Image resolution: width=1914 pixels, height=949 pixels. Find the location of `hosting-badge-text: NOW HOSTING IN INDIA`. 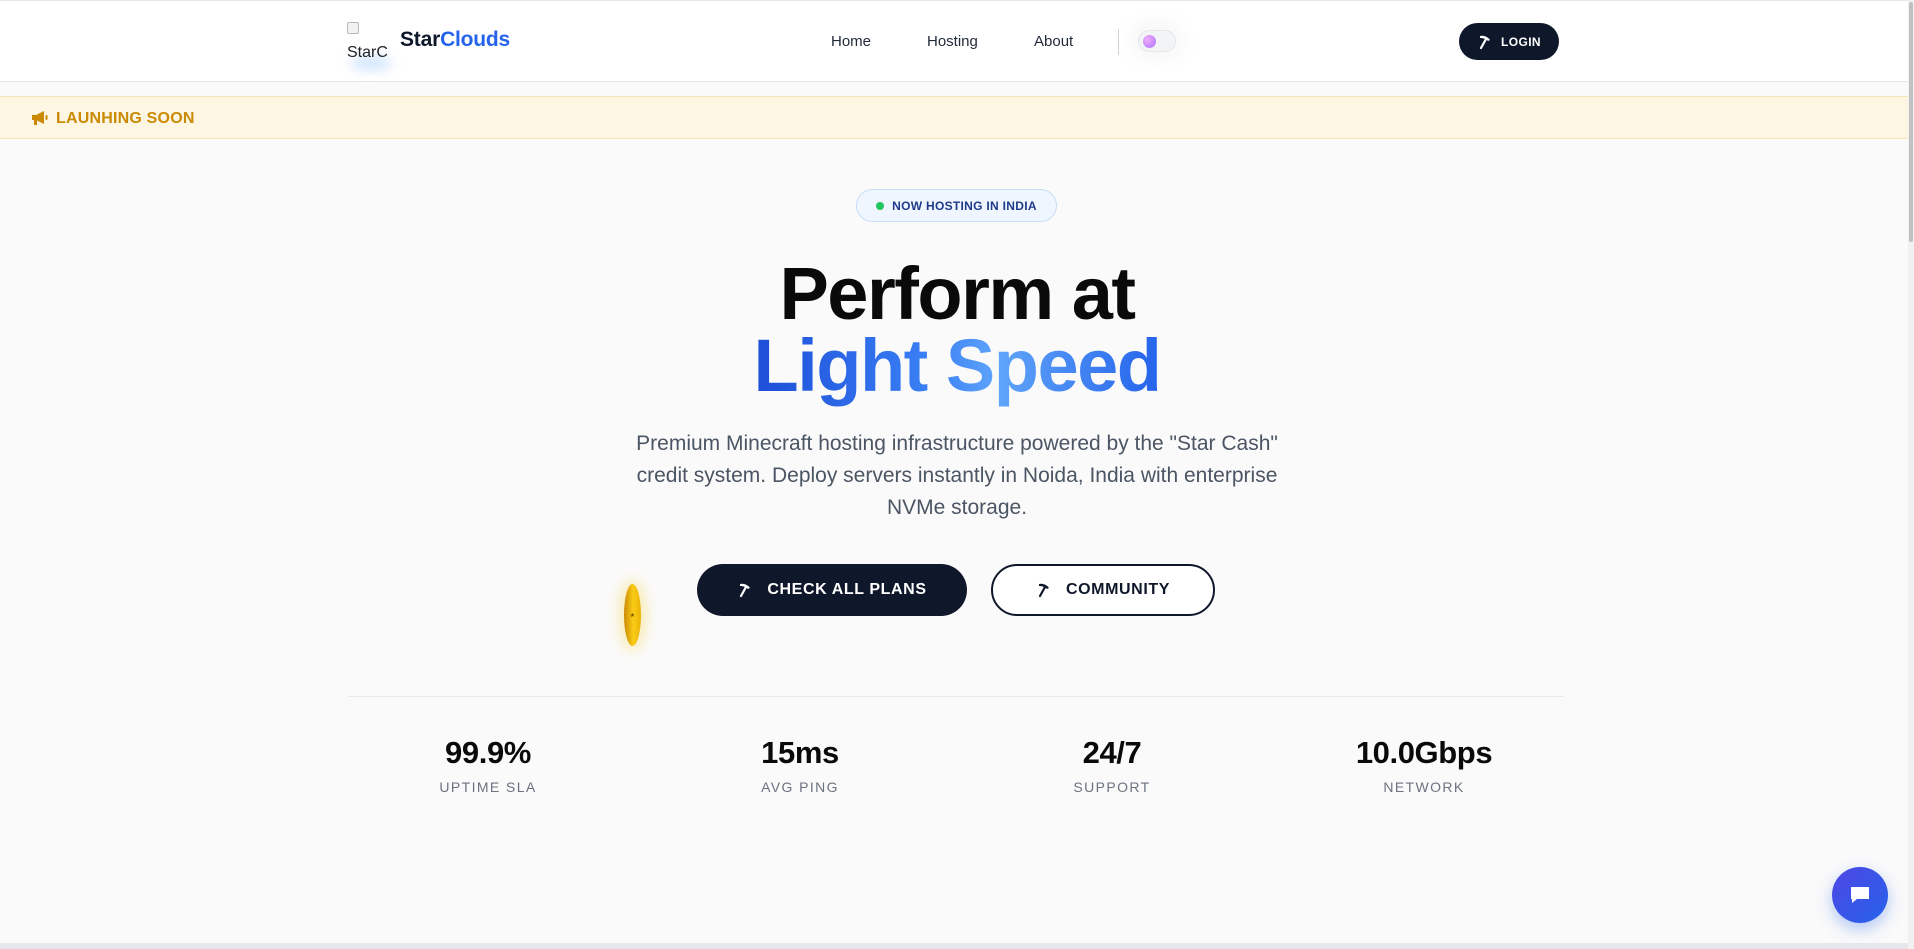

hosting-badge-text: NOW HOSTING IN INDIA is located at coordinates (964, 205).